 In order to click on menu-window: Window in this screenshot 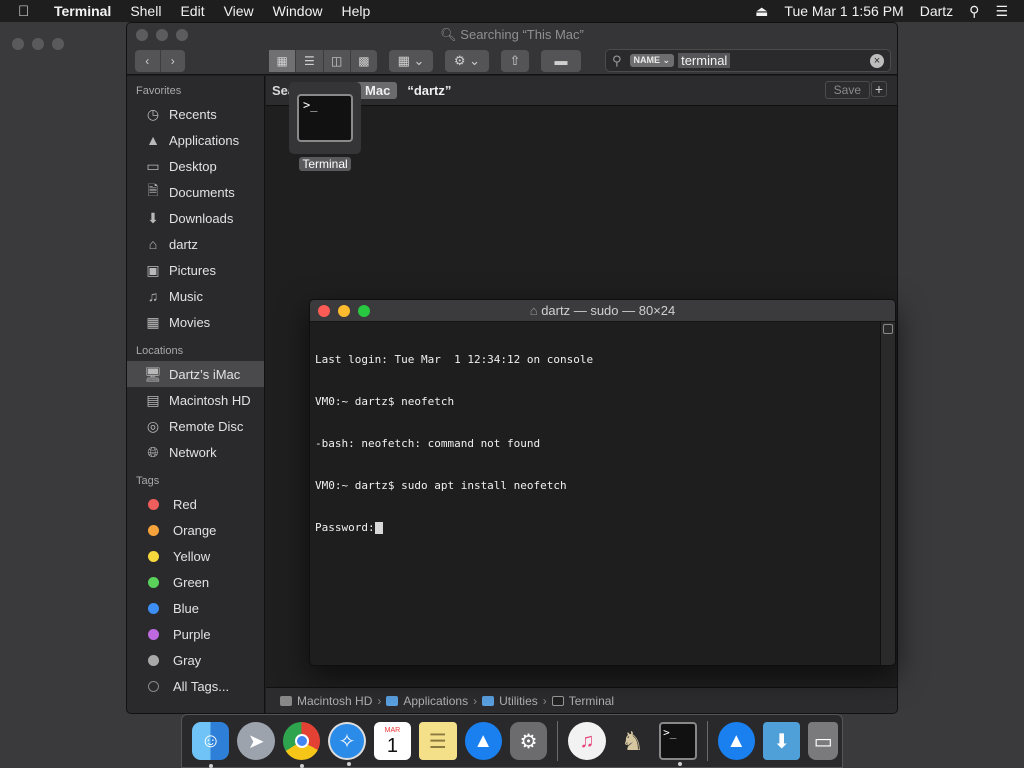, I will do `click(298, 11)`.